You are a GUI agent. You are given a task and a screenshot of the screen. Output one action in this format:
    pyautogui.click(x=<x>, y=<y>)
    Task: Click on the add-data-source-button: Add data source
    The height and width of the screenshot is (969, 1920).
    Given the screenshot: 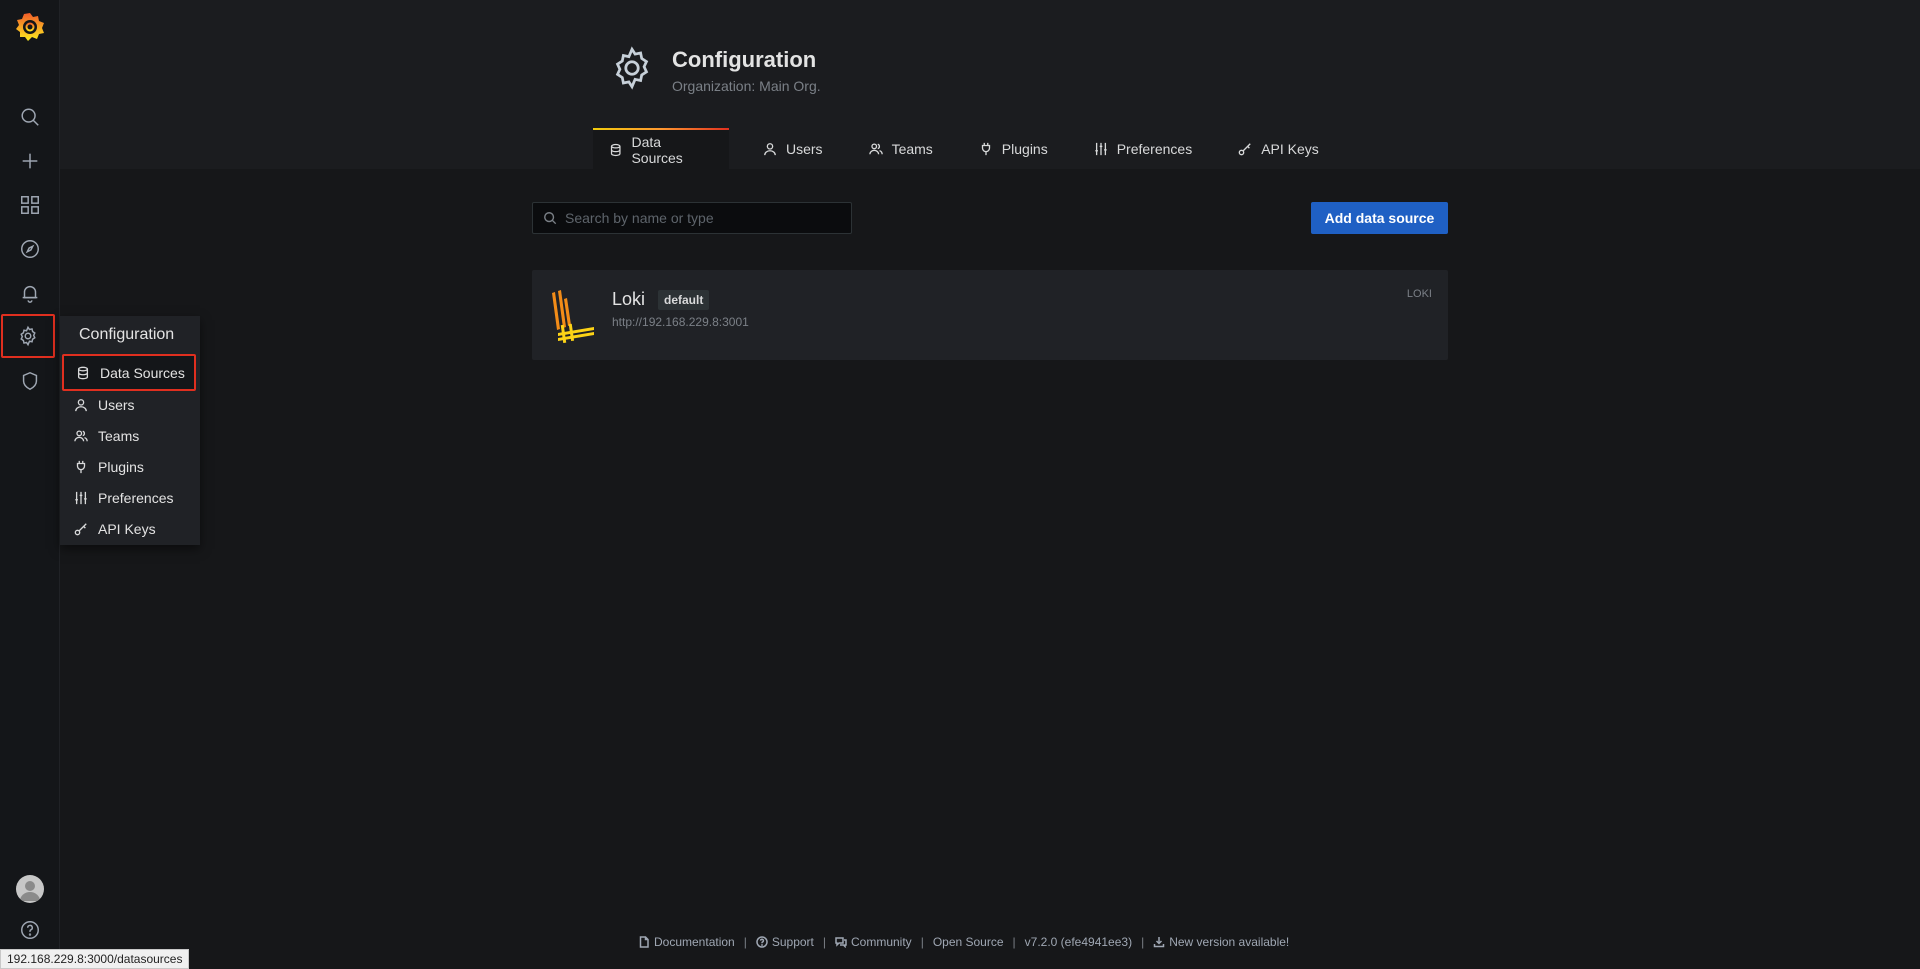 What is the action you would take?
    pyautogui.click(x=1379, y=218)
    